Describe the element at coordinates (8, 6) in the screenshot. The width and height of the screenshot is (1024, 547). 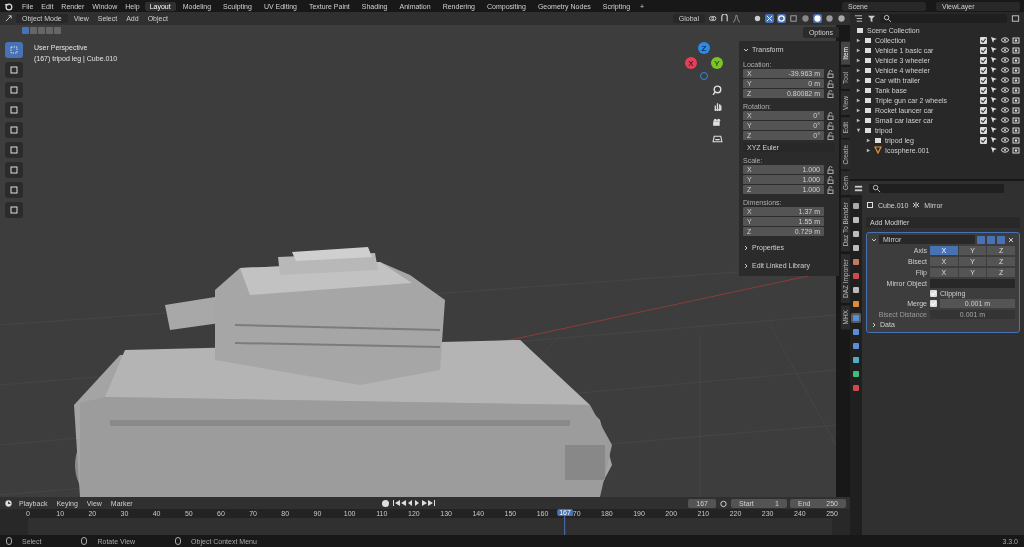
I see `blender-logo-icon` at that location.